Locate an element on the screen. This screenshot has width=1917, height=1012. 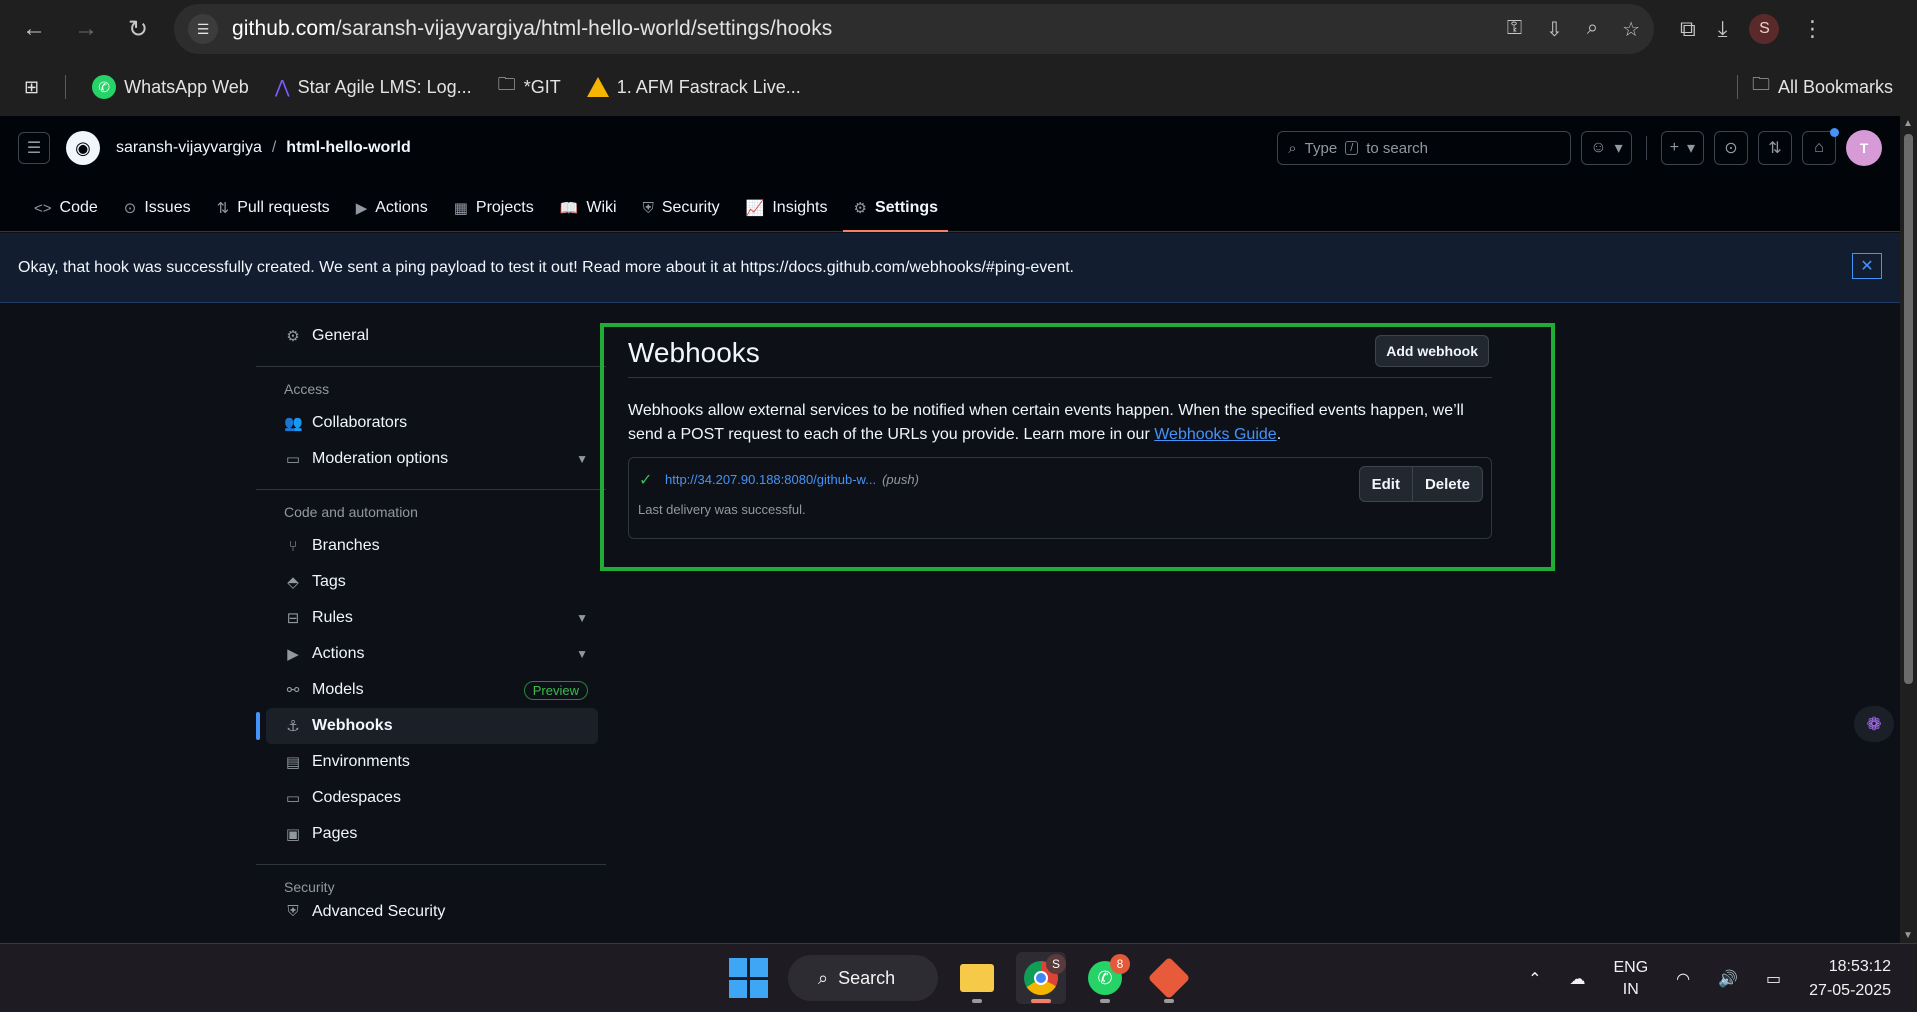
copilot-button: ☺ ▾ is located at coordinates (1606, 148).